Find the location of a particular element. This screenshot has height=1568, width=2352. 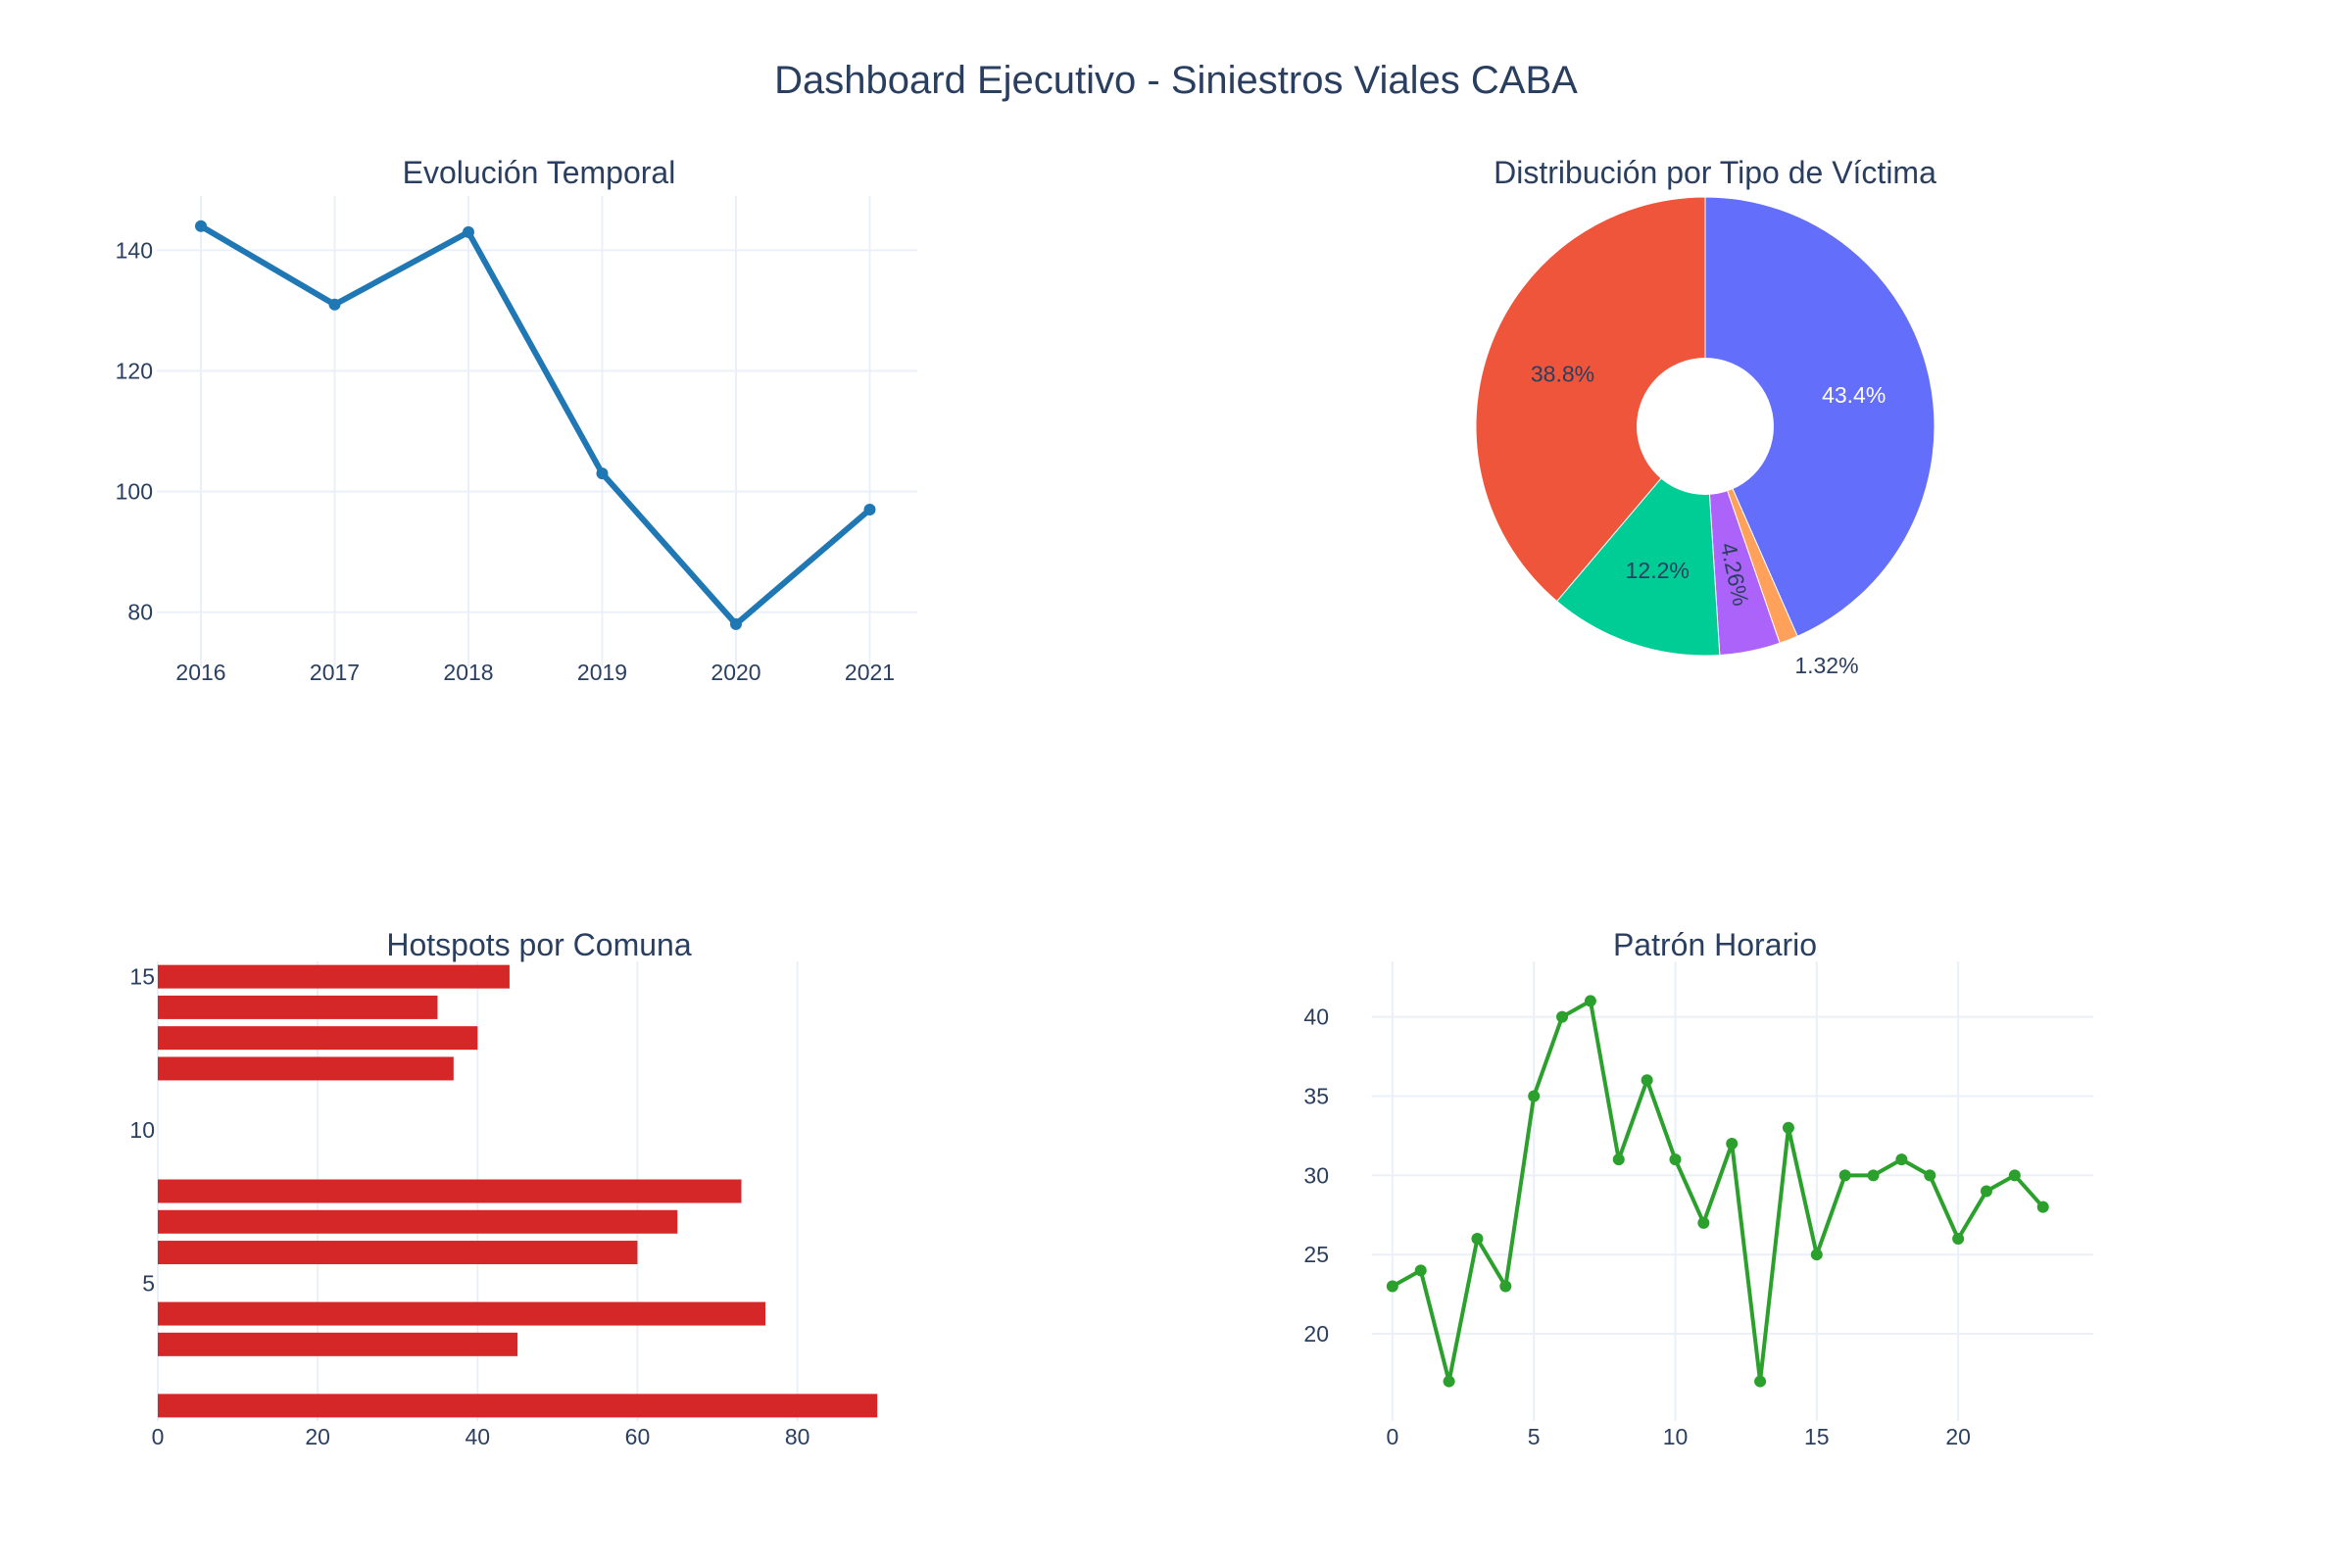

x-tick-label: 2019 is located at coordinates (602, 672).